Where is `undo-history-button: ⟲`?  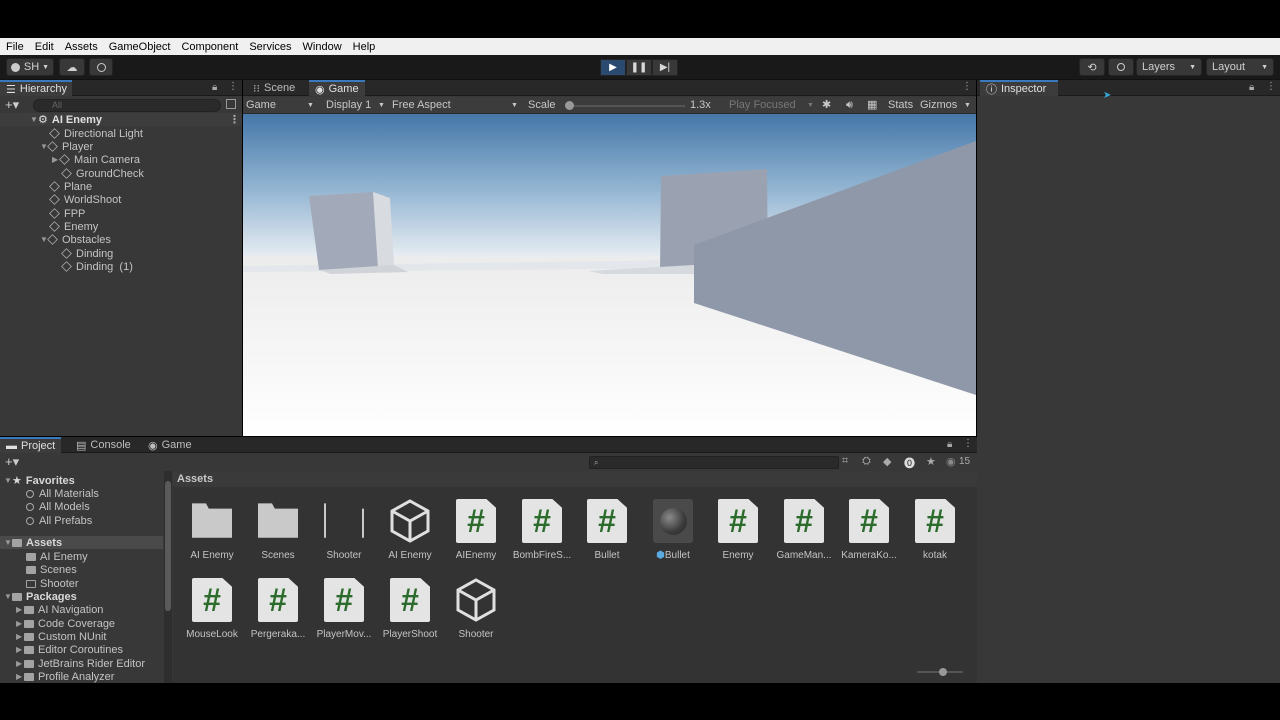 undo-history-button: ⟲ is located at coordinates (1092, 67).